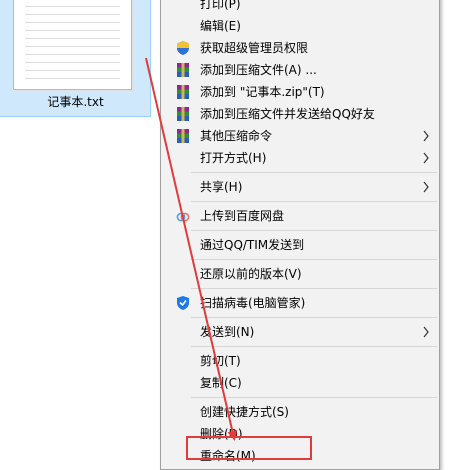 Image resolution: width=449 pixels, height=470 pixels. Describe the element at coordinates (300, 332) in the screenshot. I see `menu-item-send-to: 发送到(N)` at that location.